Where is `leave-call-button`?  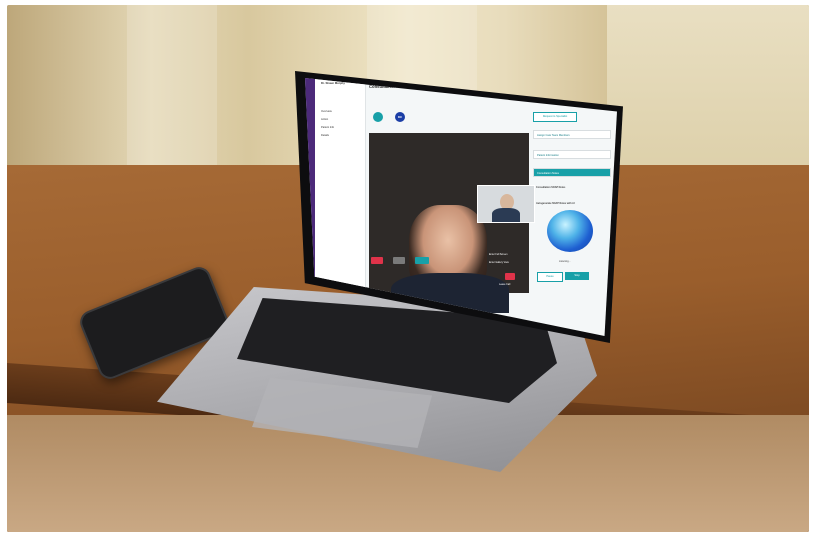
leave-call-button is located at coordinates (510, 276).